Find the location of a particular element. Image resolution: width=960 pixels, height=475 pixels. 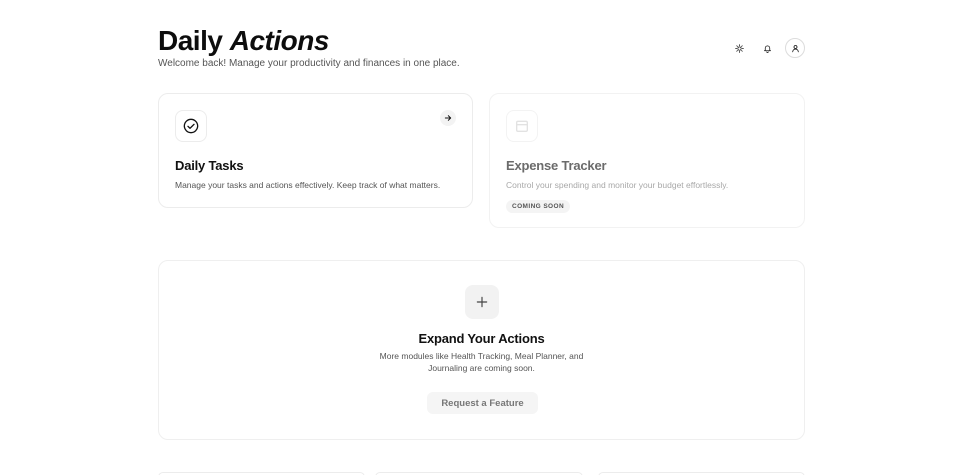

plus-icon is located at coordinates (482, 302).